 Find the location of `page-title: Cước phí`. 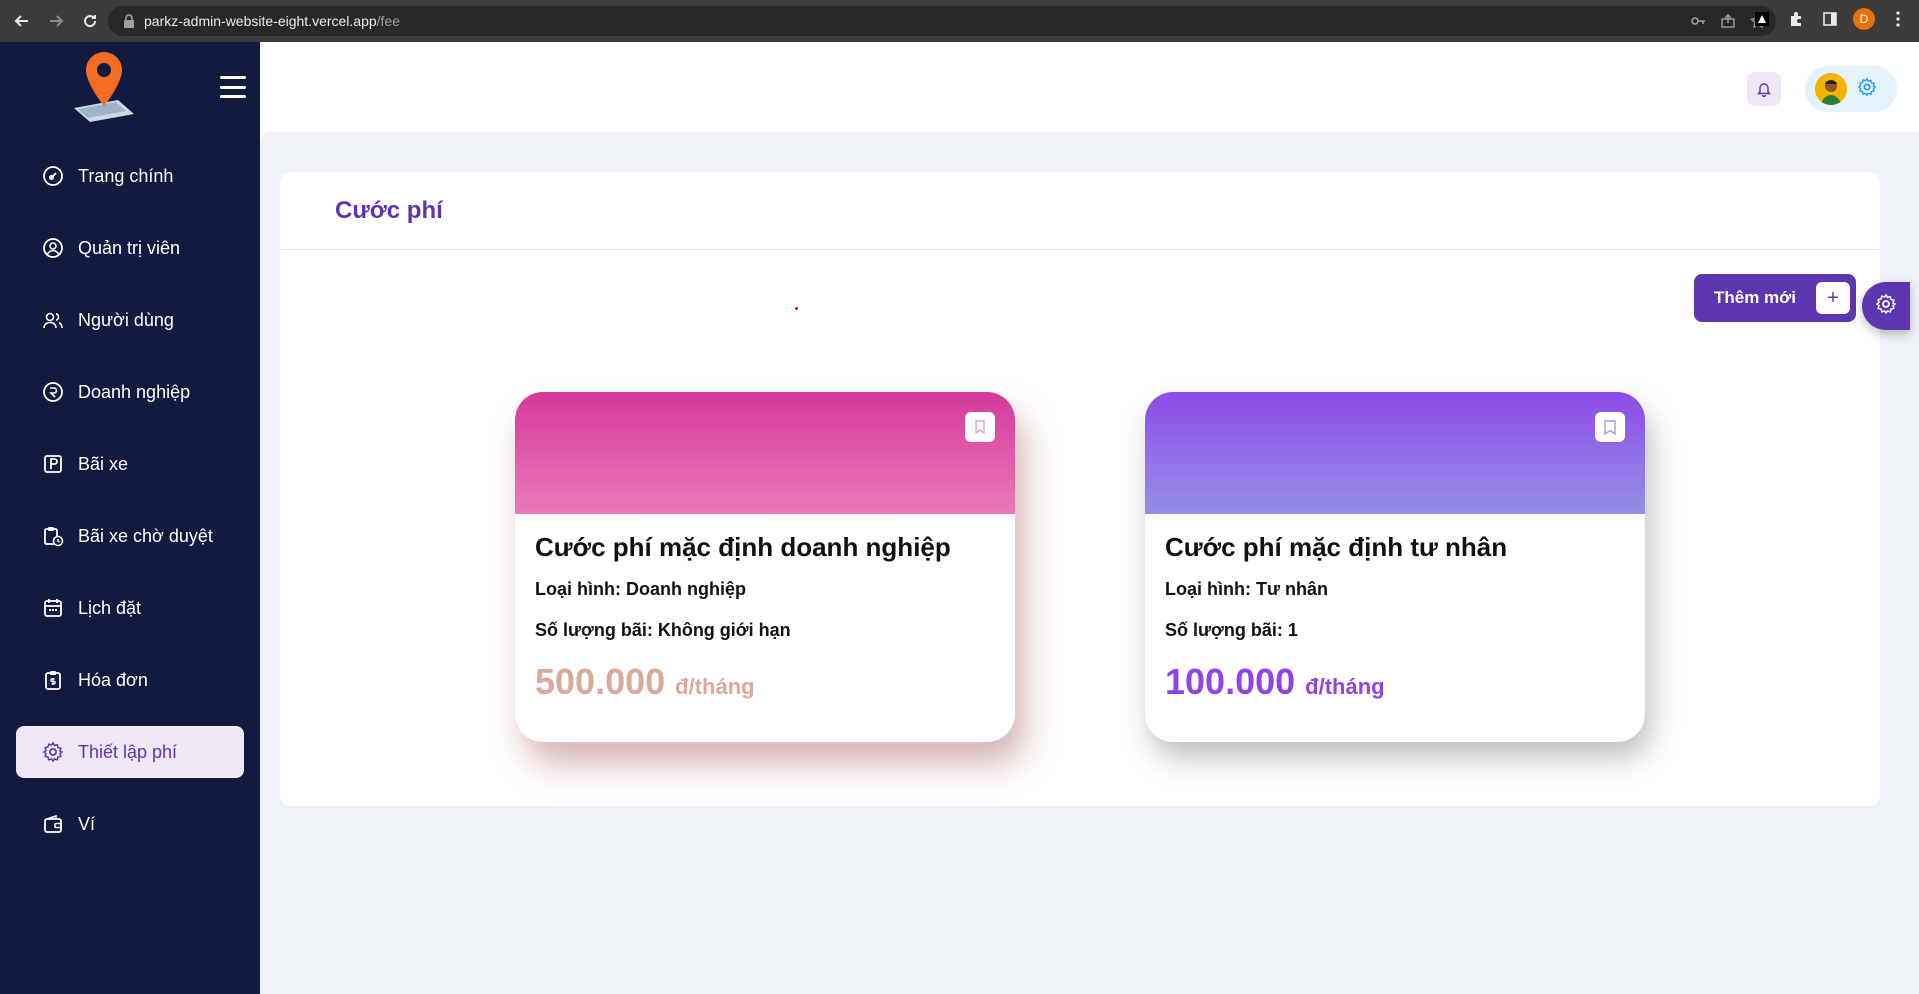

page-title: Cước phí is located at coordinates (389, 210).